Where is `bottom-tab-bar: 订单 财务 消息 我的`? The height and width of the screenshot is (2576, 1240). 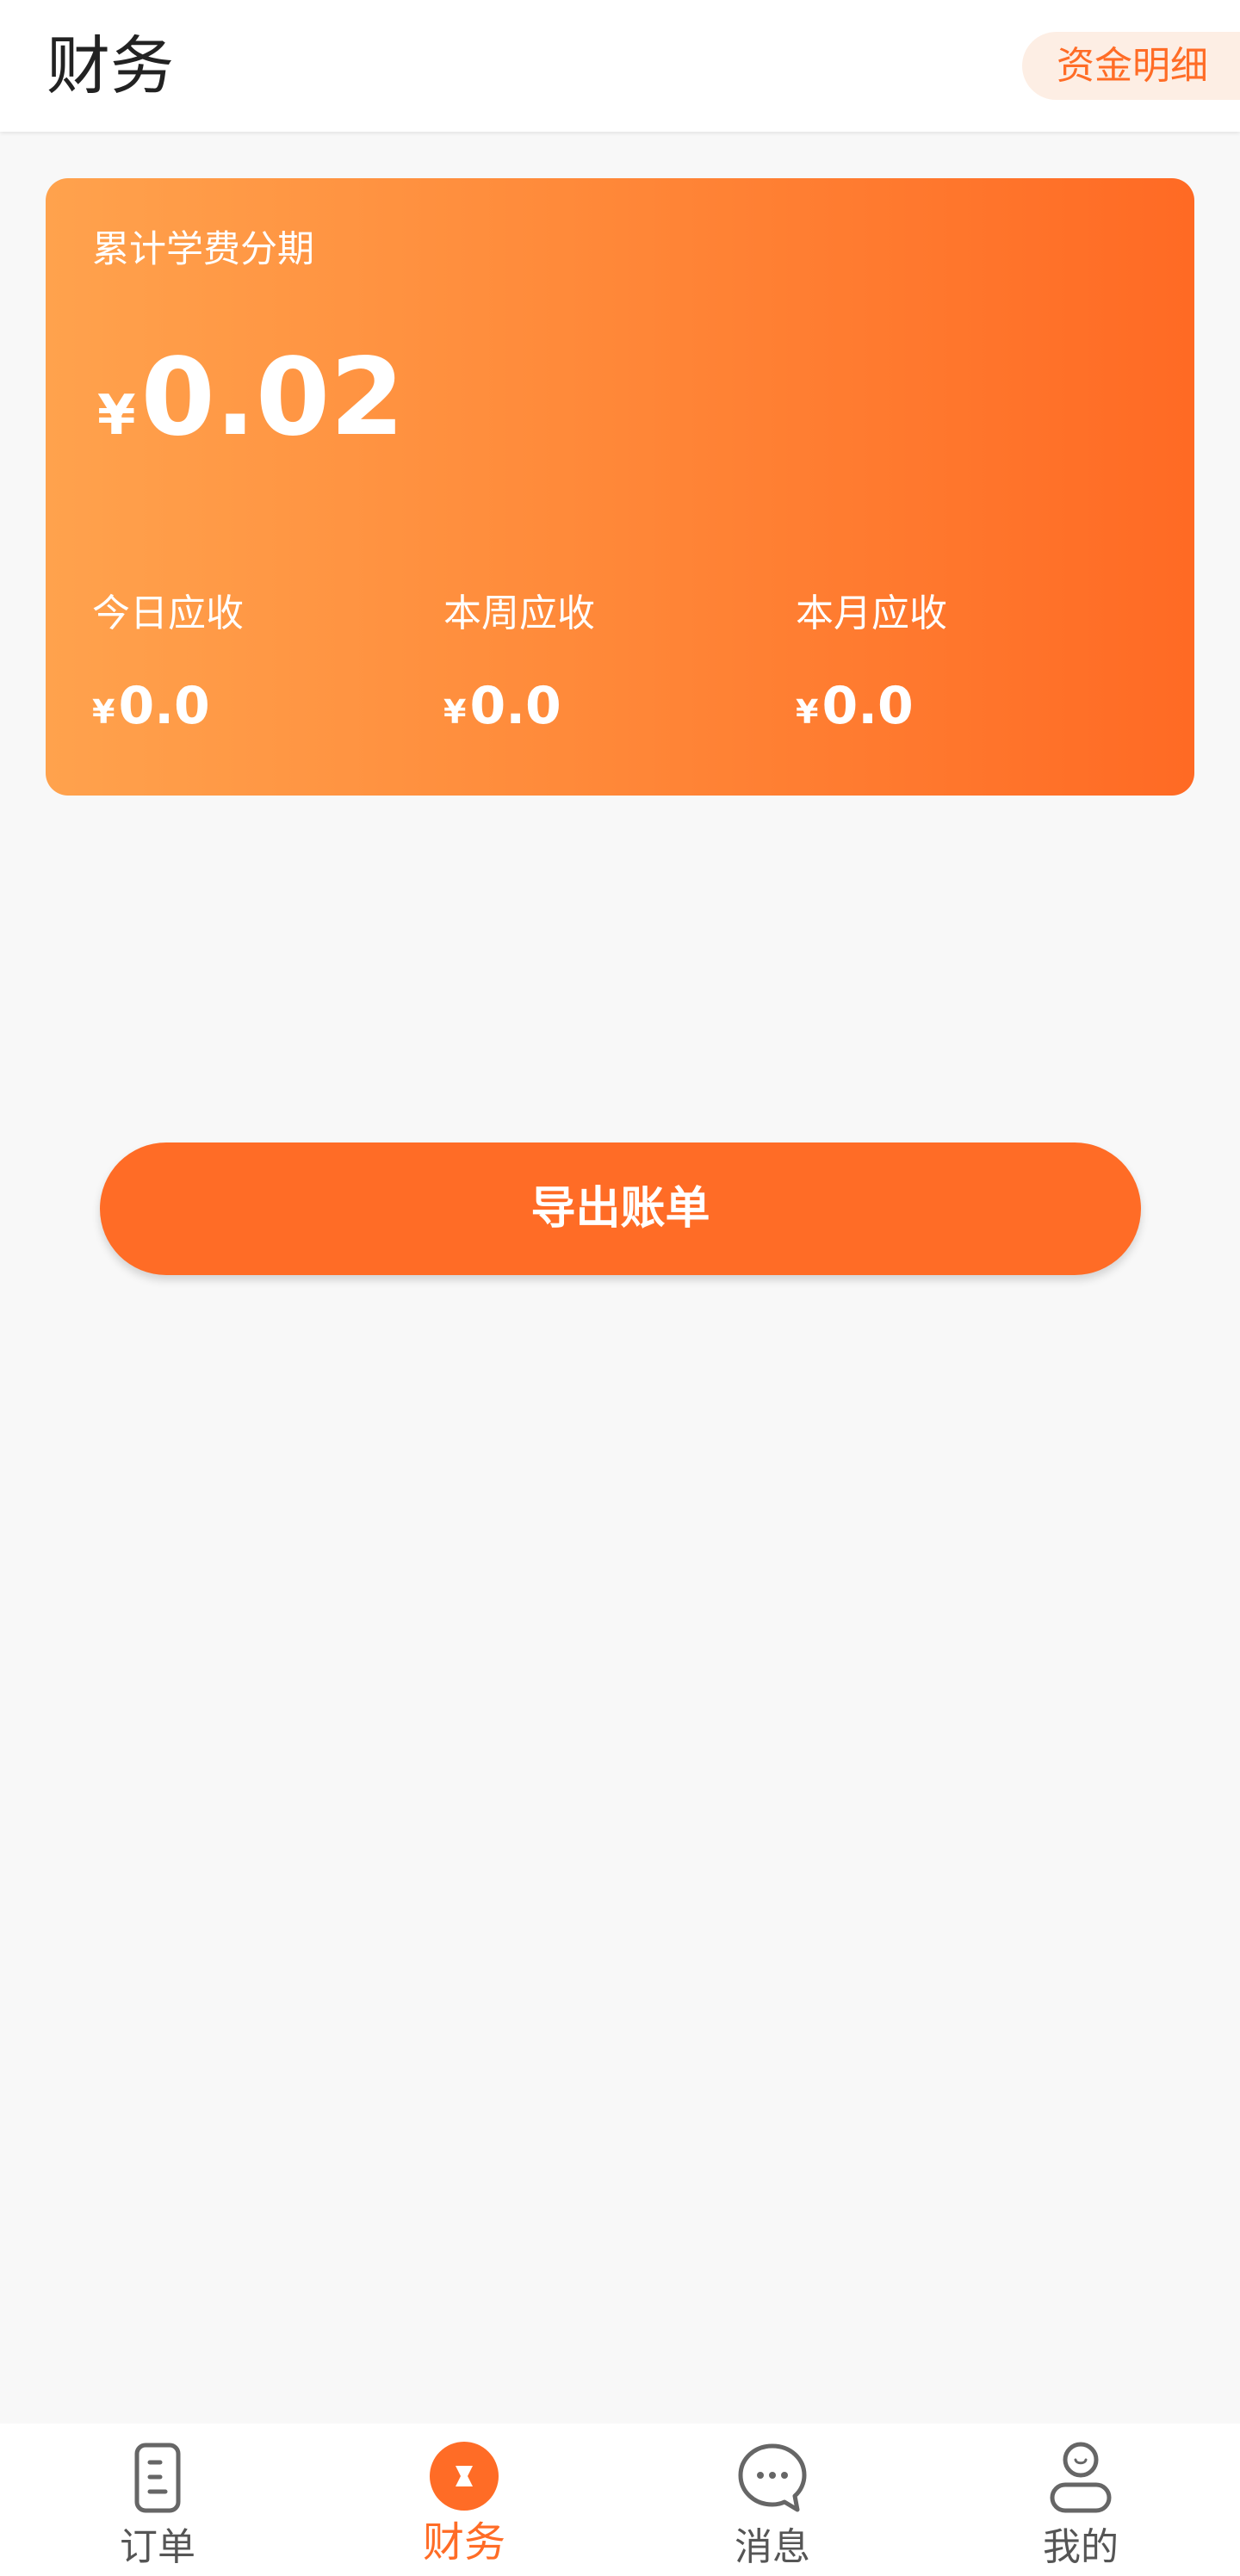
bottom-tab-bar: 订单 财务 消息 我的 is located at coordinates (620, 2500).